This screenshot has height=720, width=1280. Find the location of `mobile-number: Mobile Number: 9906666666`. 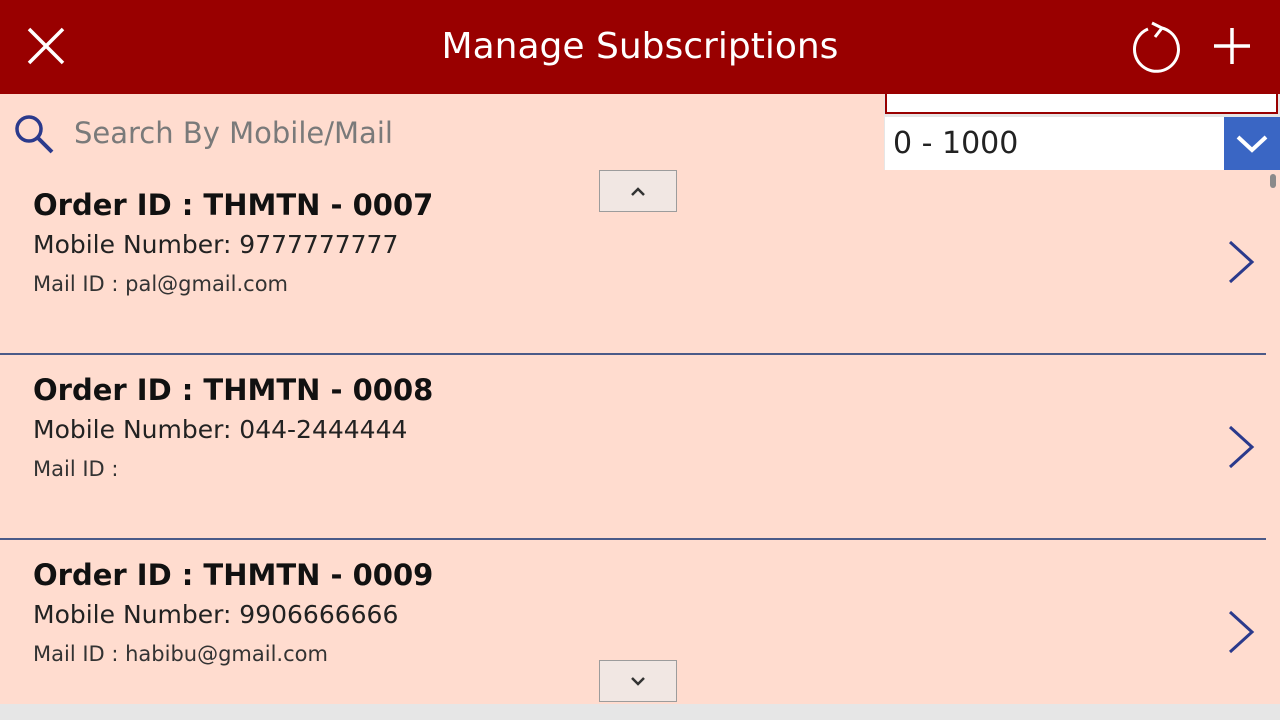

mobile-number: Mobile Number: 9906666666 is located at coordinates (216, 614).